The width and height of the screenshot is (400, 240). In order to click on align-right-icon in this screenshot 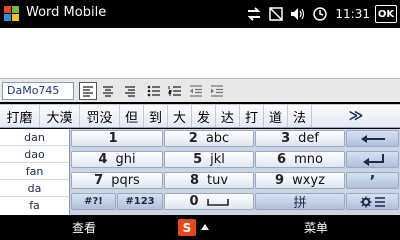, I will do `click(130, 91)`.